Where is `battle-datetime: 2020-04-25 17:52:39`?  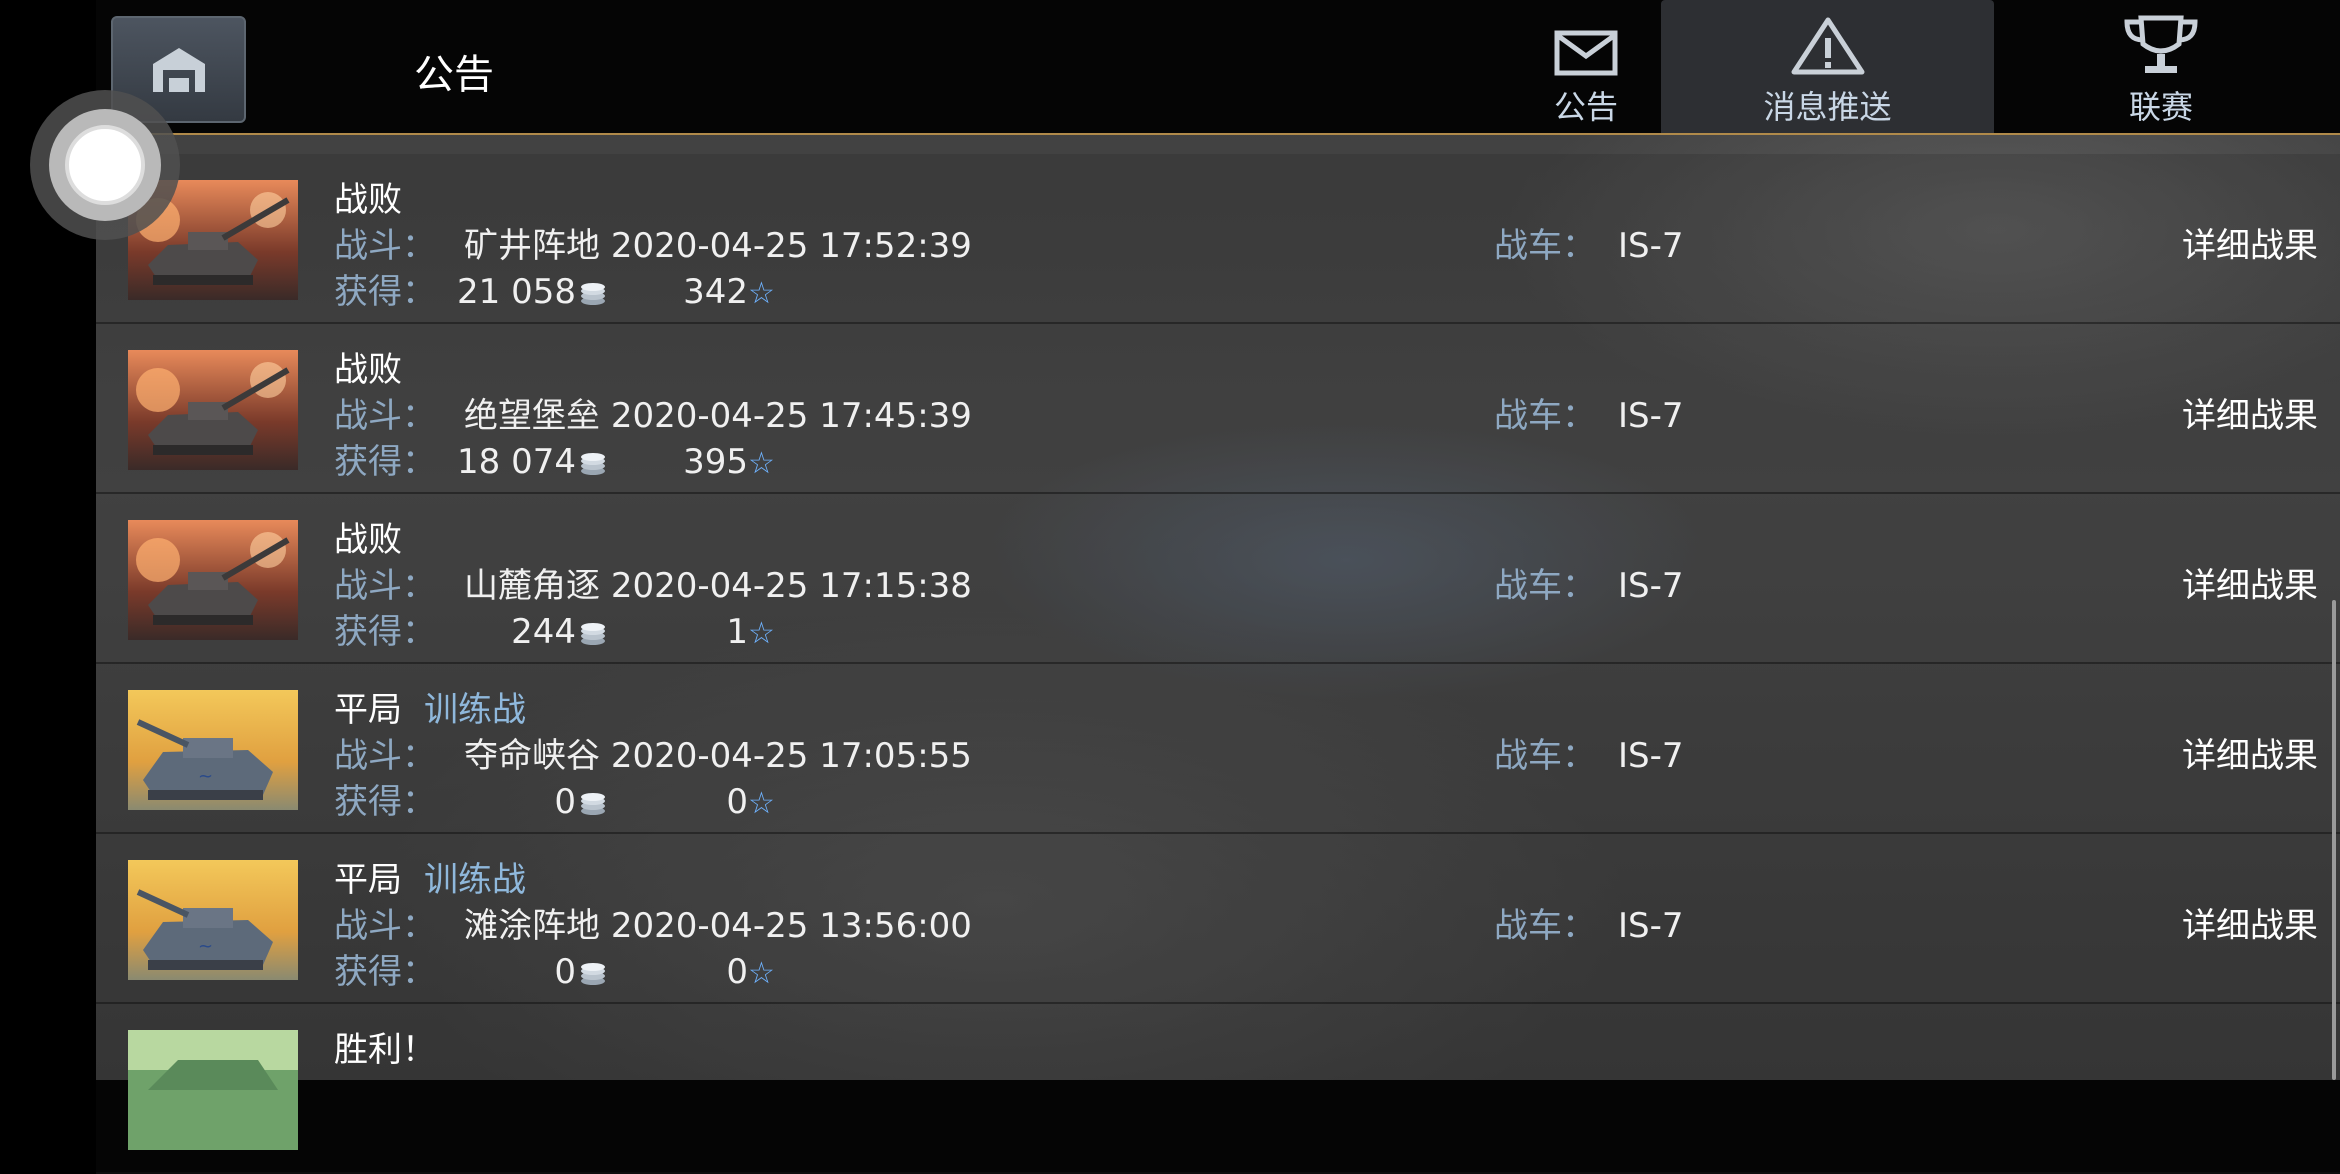 battle-datetime: 2020-04-25 17:52:39 is located at coordinates (791, 246).